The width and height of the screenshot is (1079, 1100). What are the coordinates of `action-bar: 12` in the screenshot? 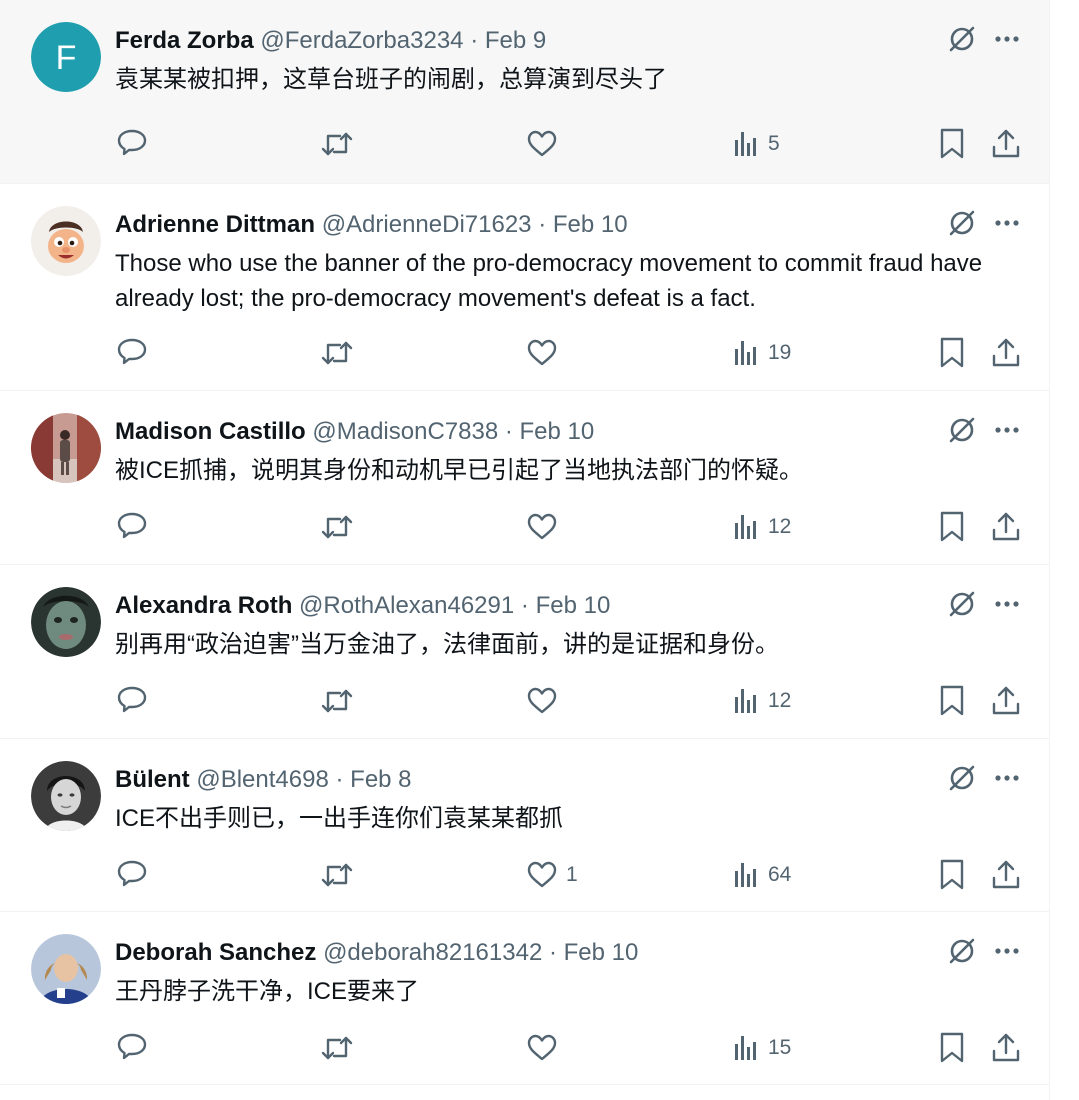 It's located at (524, 527).